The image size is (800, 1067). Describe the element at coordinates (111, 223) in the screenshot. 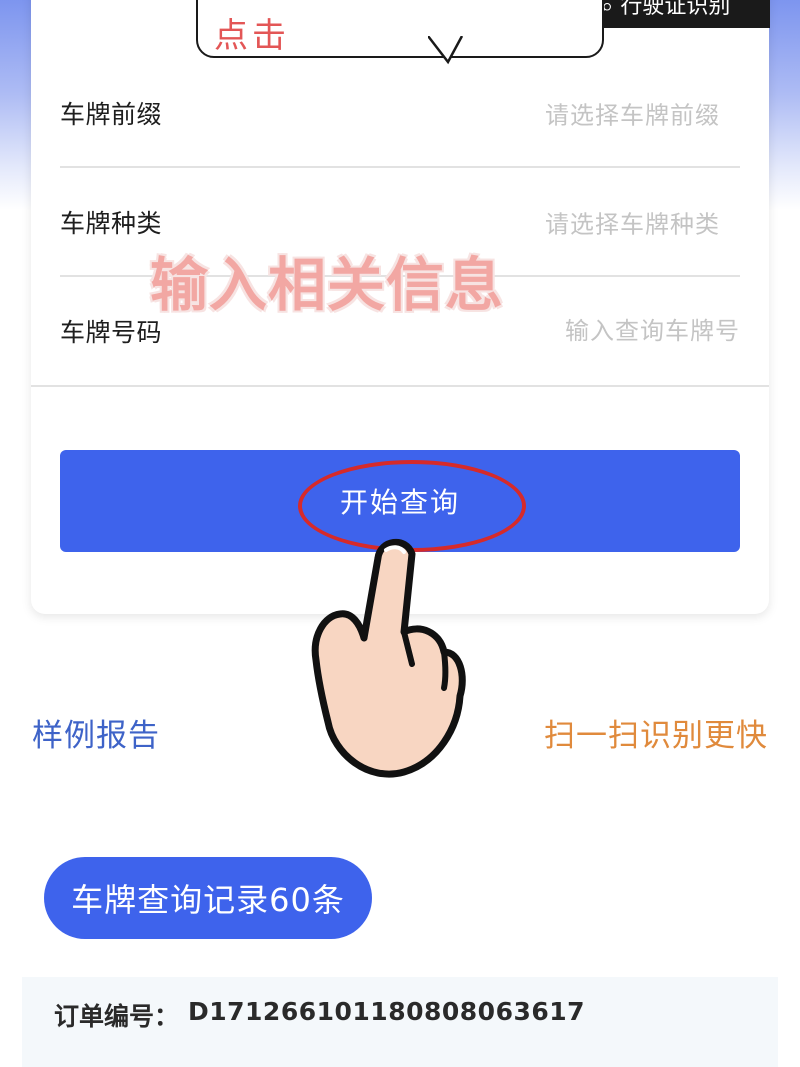

I see `plate-type-label: 车牌种类` at that location.